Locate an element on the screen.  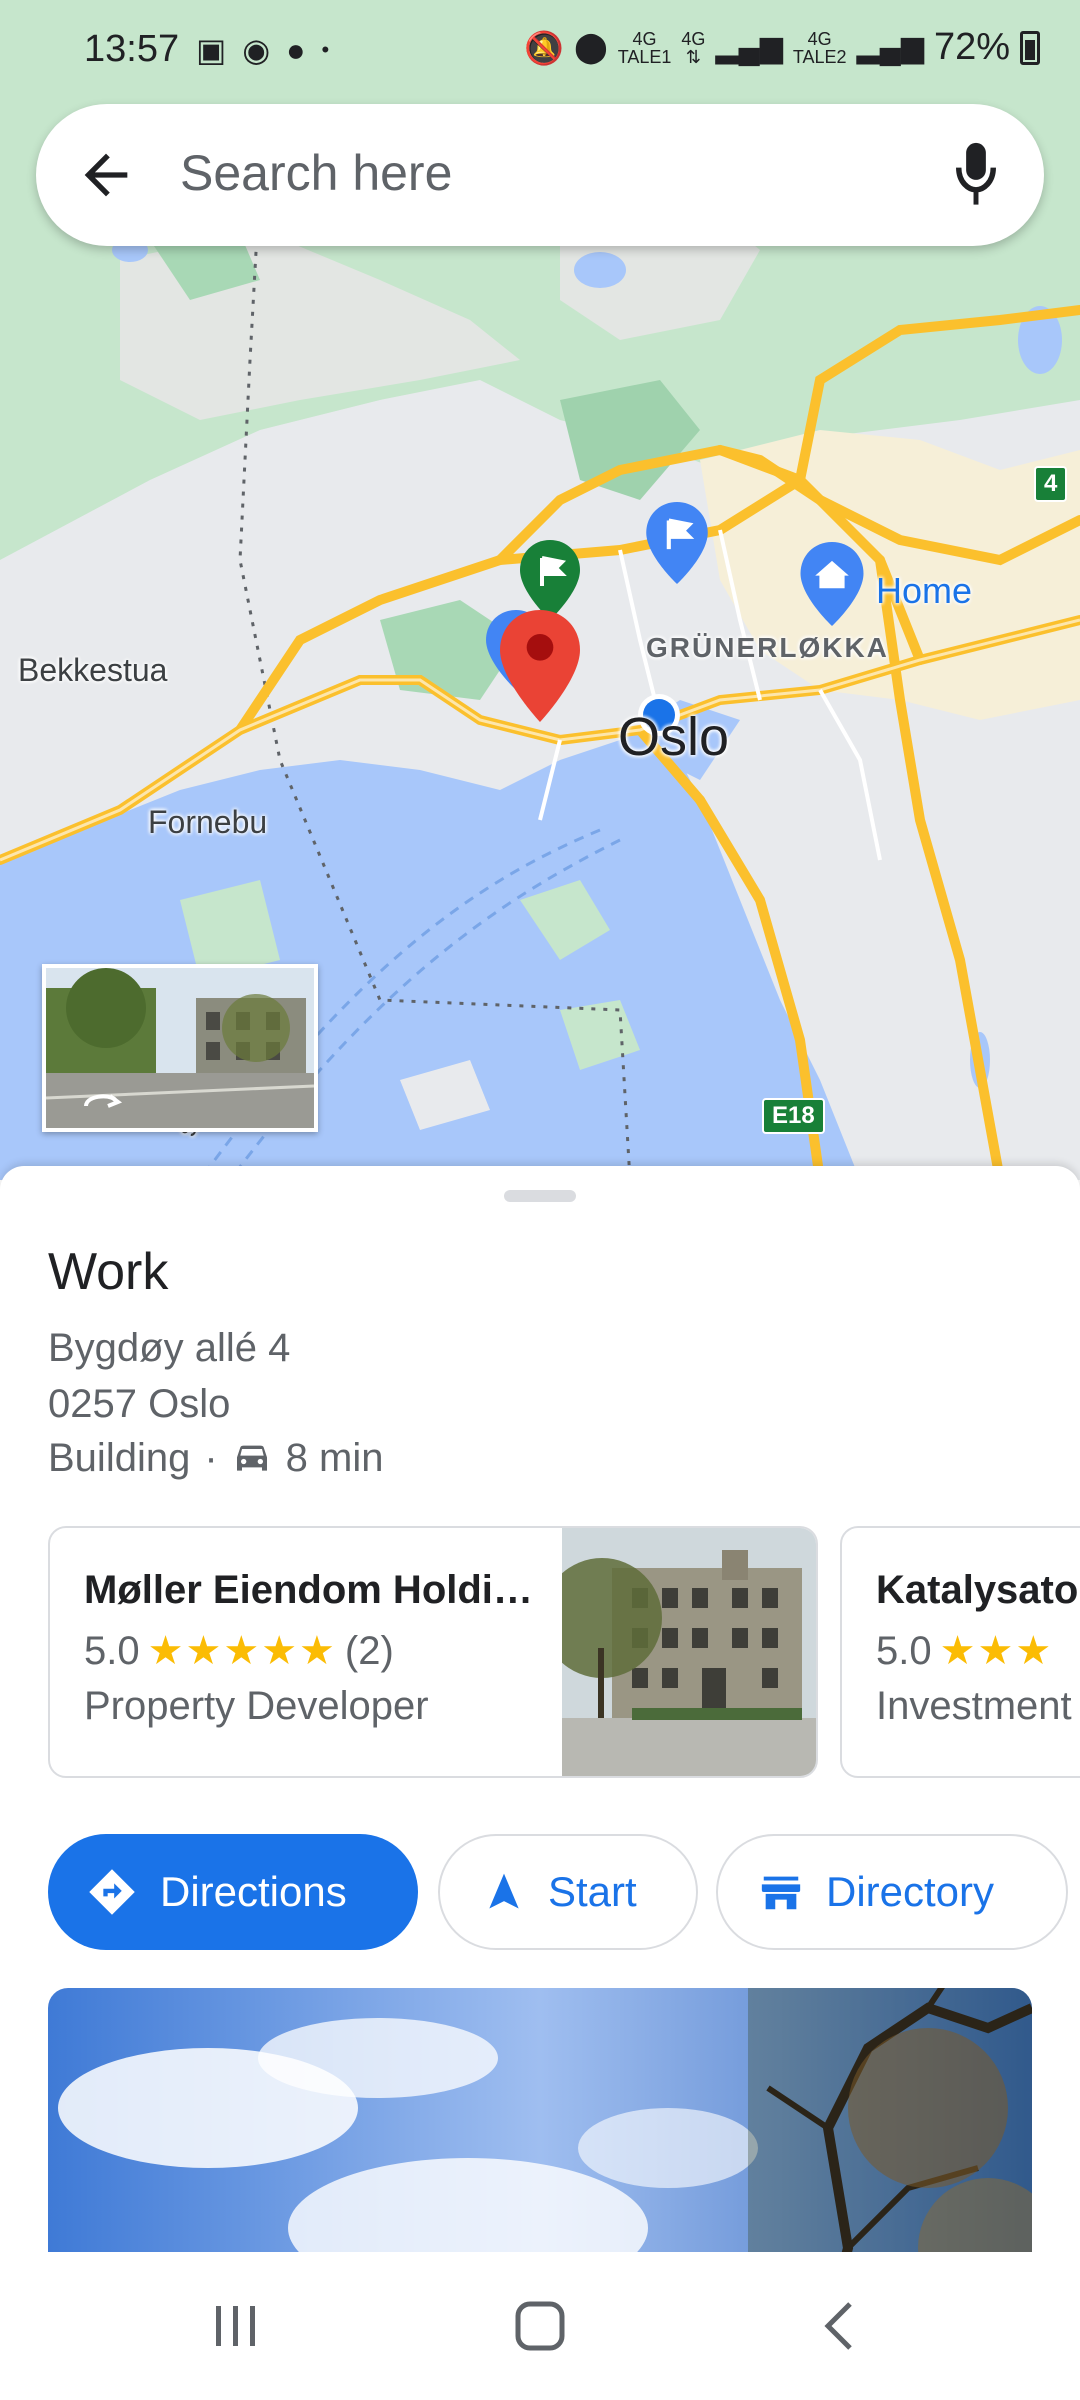
search-input: Search here is located at coordinates (316, 173).